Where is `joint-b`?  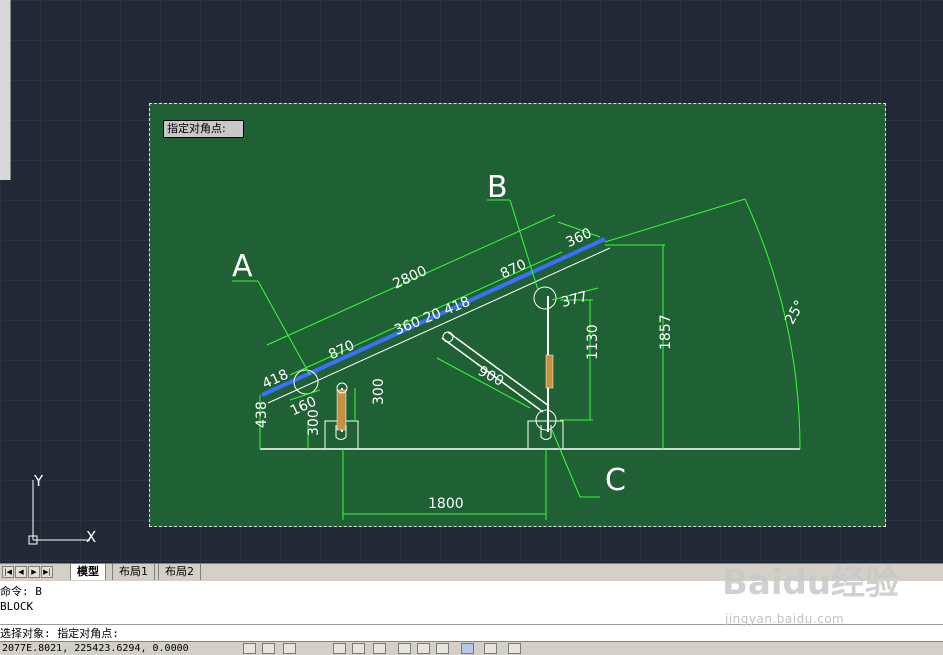
joint-b is located at coordinates (545, 298).